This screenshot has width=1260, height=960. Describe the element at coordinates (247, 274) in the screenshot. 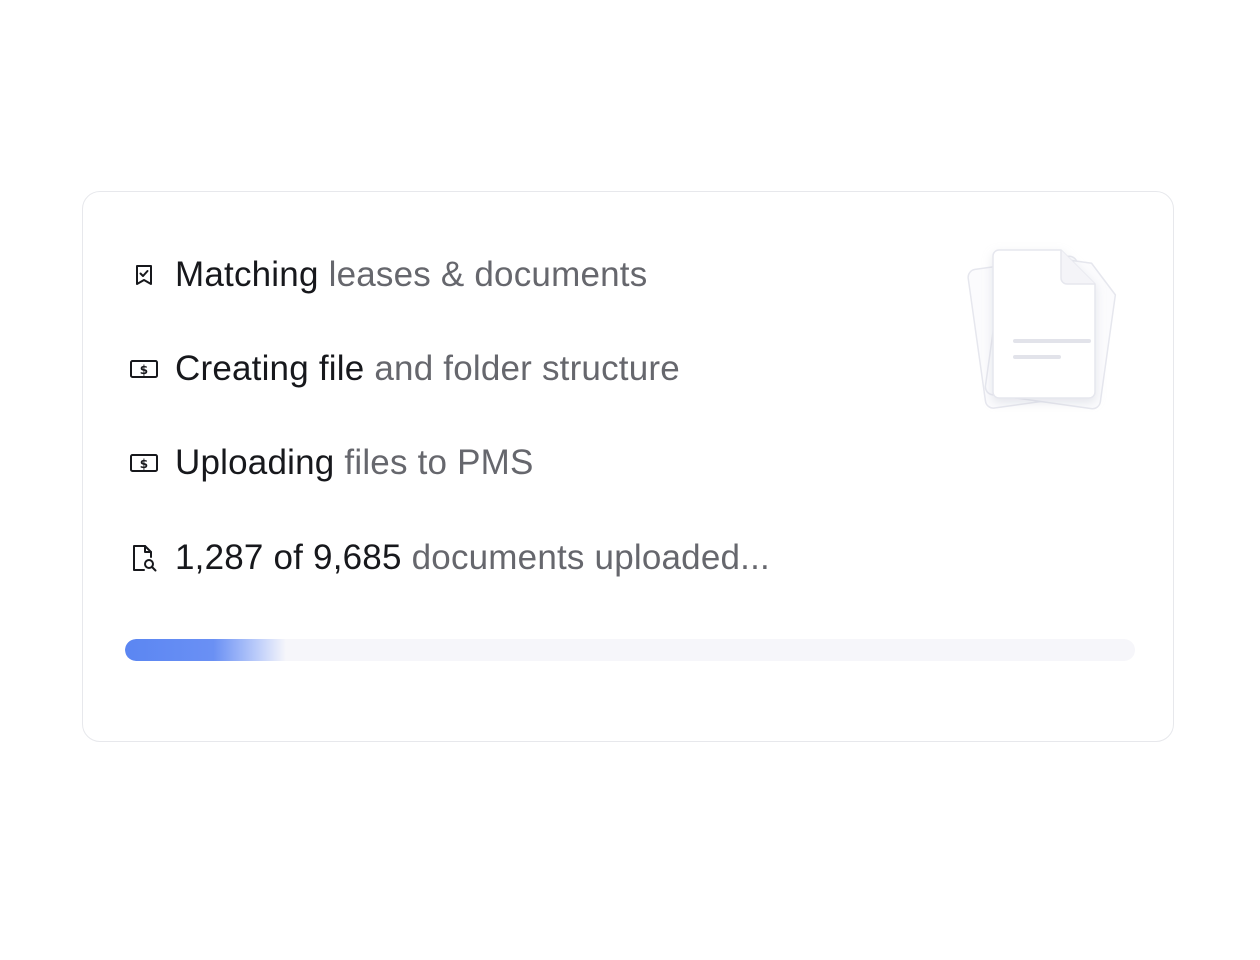

I see `step-label-strong: Matching` at that location.